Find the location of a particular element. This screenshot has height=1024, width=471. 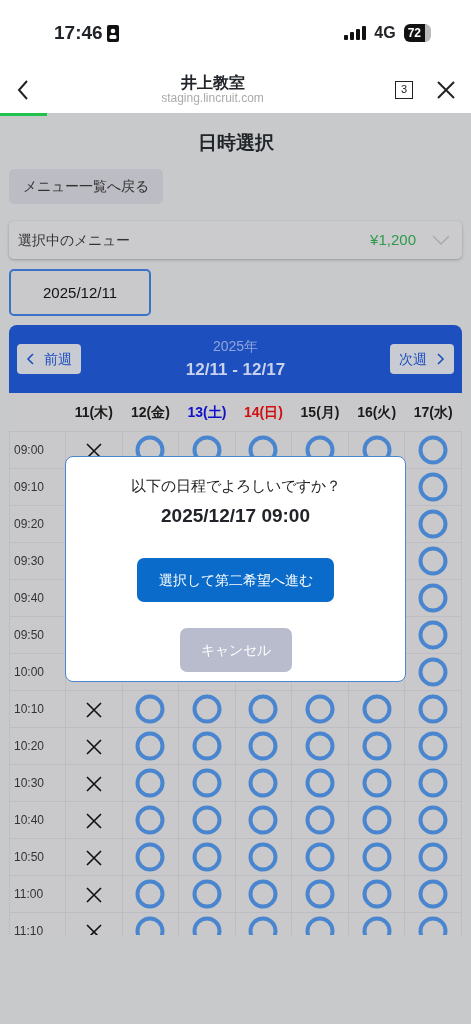

time-label: 10:20 is located at coordinates (37, 746).